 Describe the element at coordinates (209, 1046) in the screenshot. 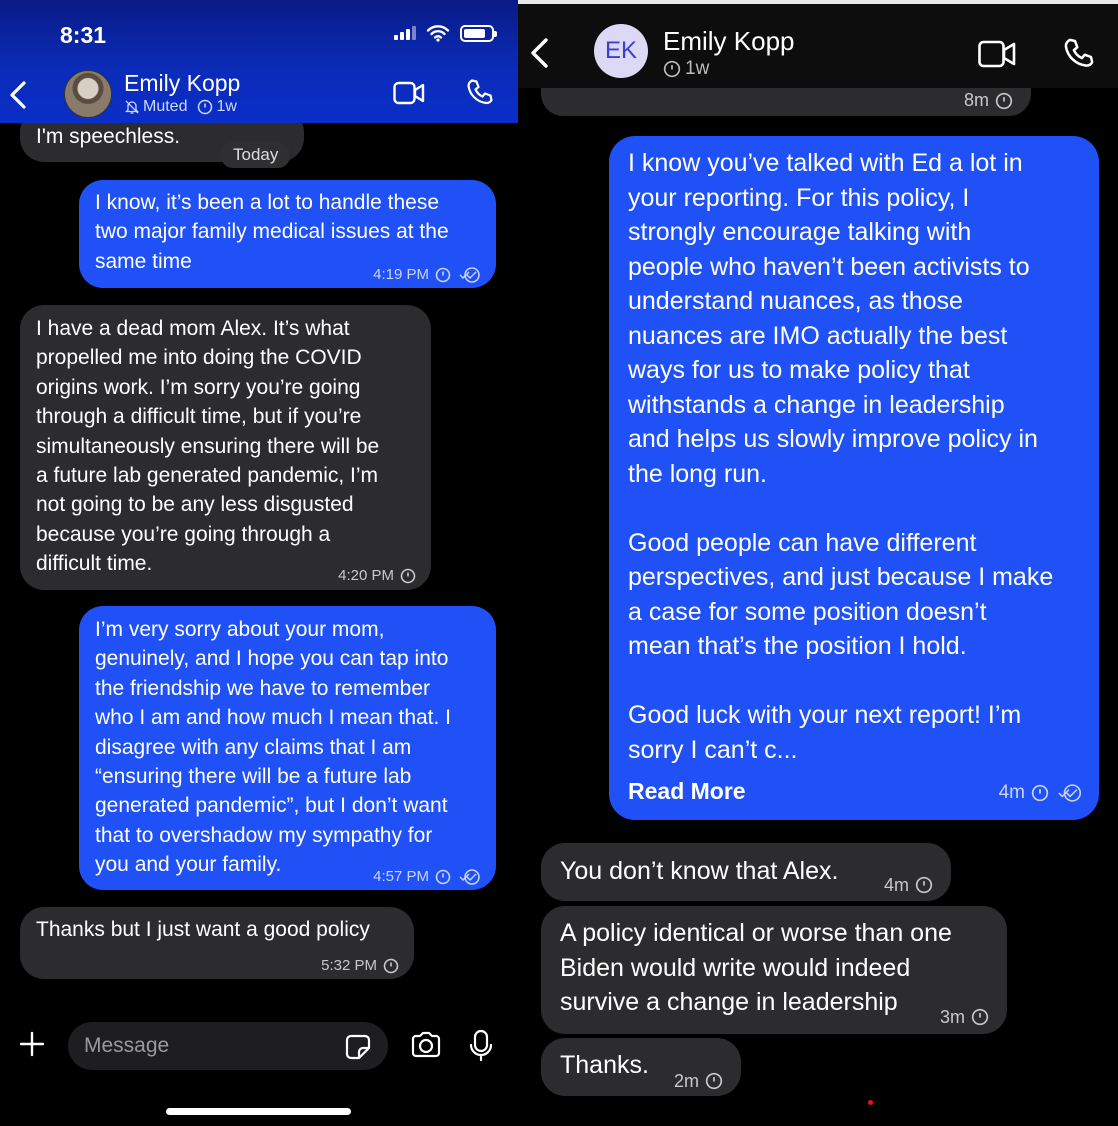

I see `message-input` at that location.